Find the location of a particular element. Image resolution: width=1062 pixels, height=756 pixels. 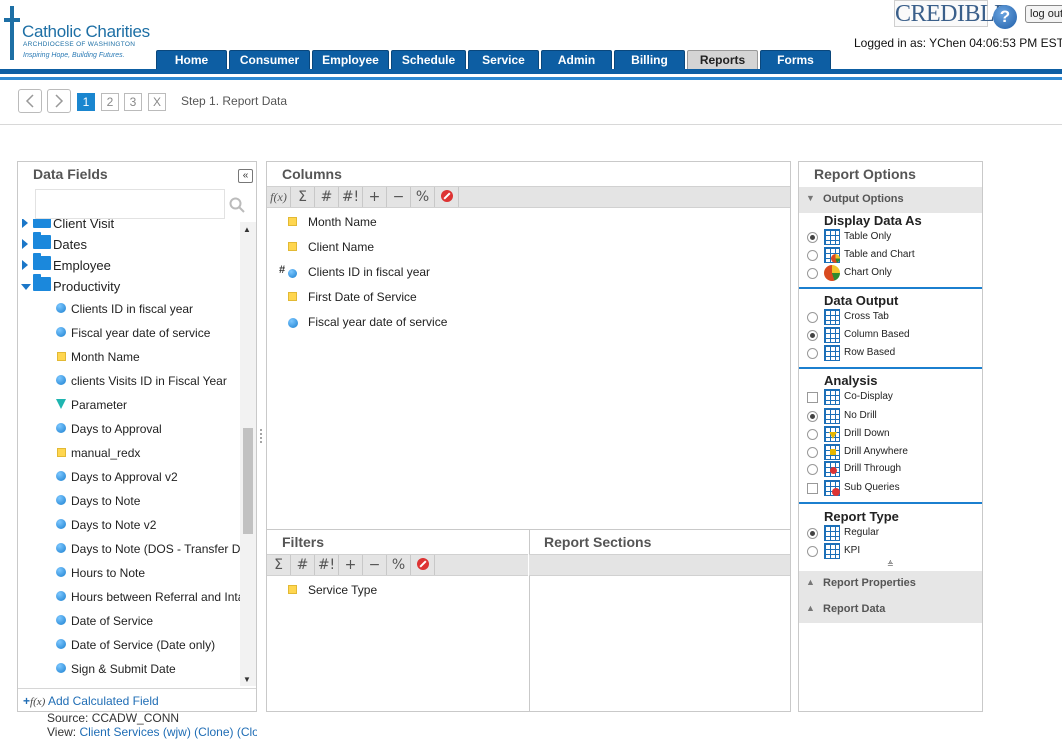

nav-tab-reports: Reports is located at coordinates (722, 60).